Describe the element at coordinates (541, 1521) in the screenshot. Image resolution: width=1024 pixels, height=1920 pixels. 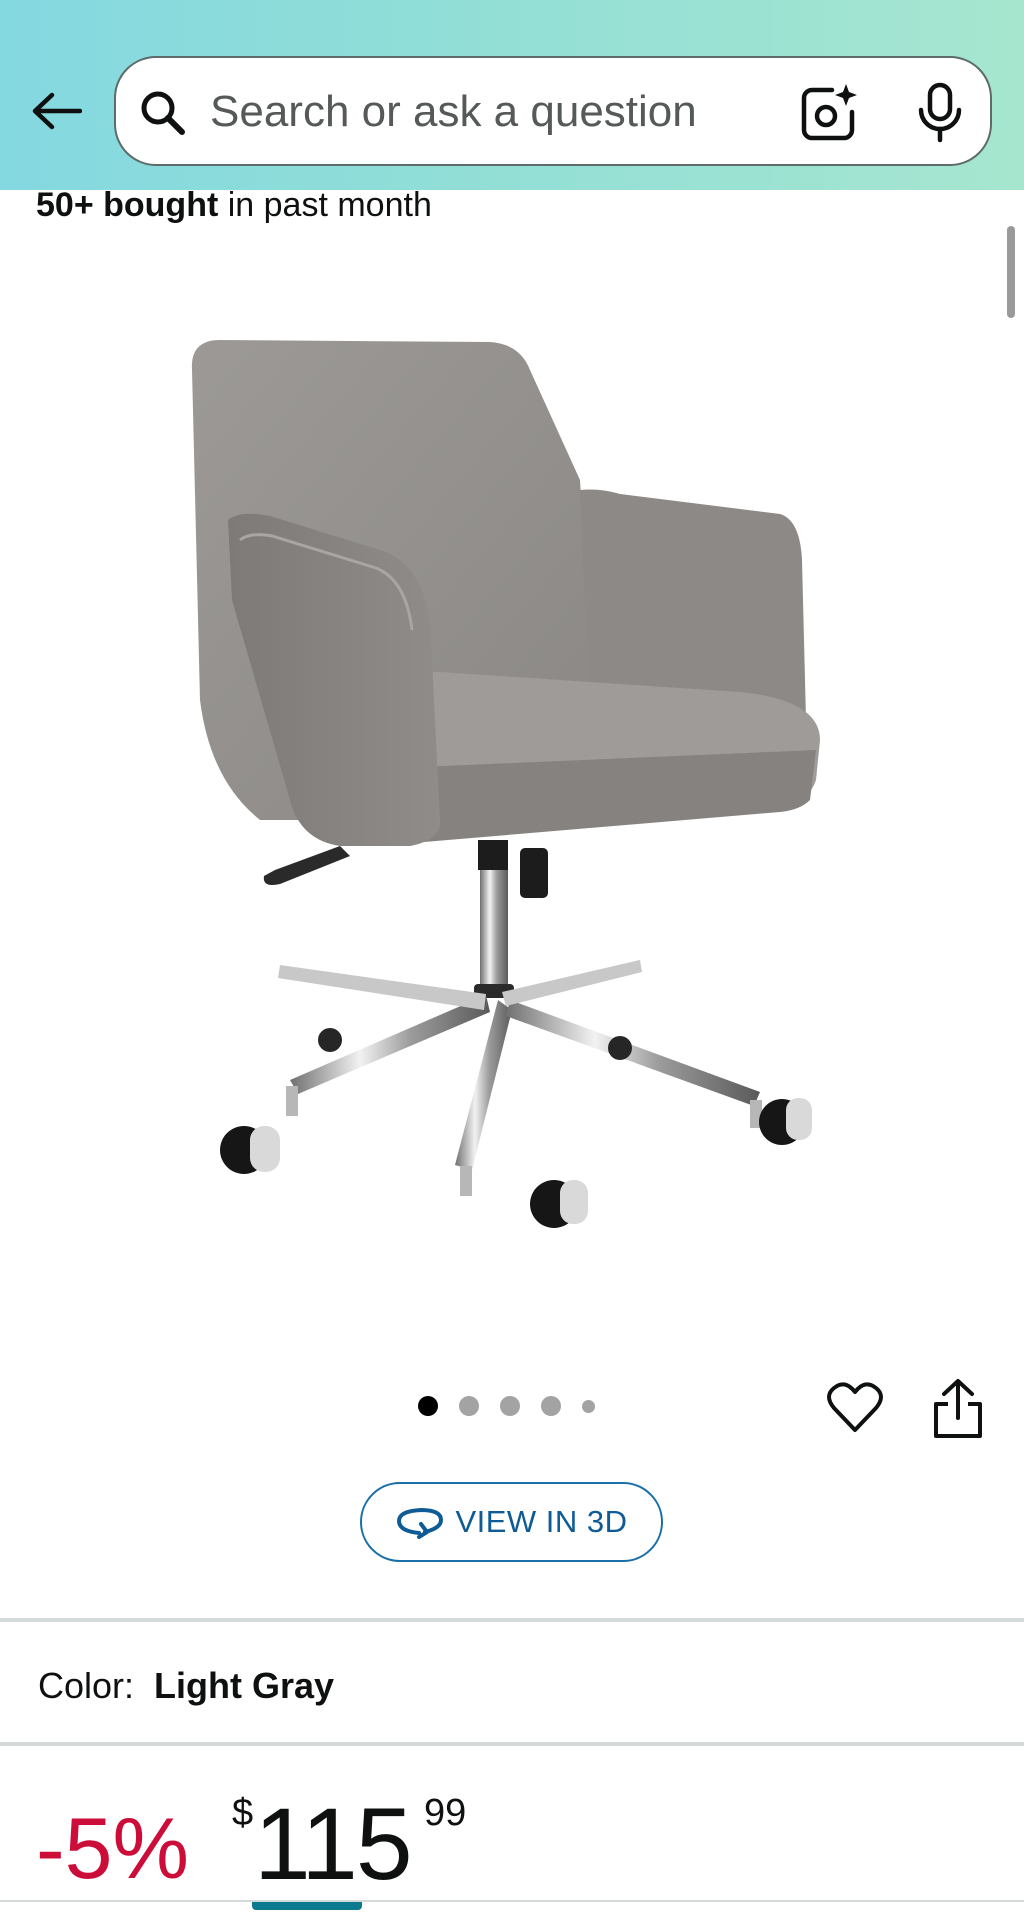
I see `view-in-3d-label: VIEW IN 3D` at that location.